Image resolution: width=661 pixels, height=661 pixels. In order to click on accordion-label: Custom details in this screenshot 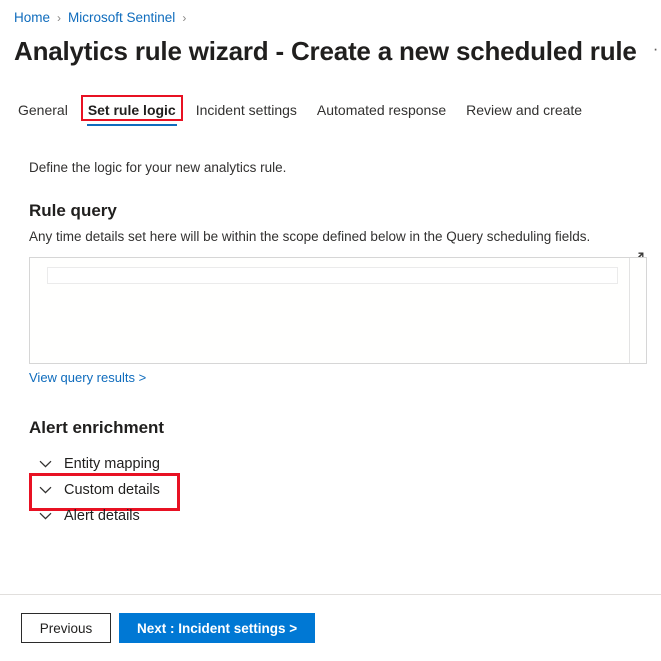, I will do `click(112, 490)`.